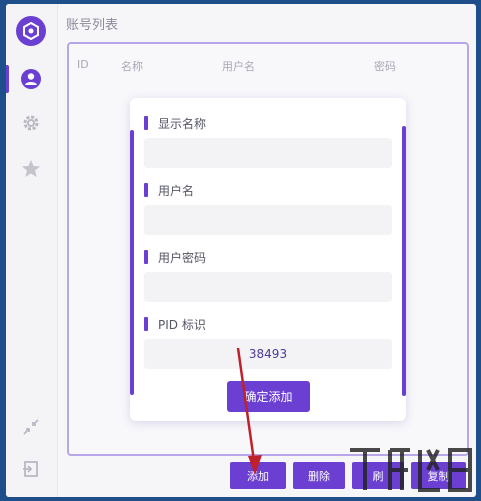 This screenshot has height=501, width=481. What do you see at coordinates (31, 123) in the screenshot?
I see `gear-icon` at bounding box center [31, 123].